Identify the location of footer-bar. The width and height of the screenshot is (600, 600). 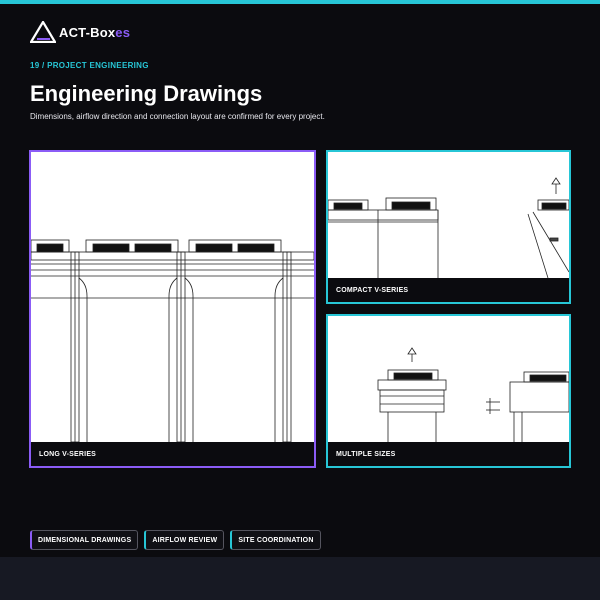
(300, 578).